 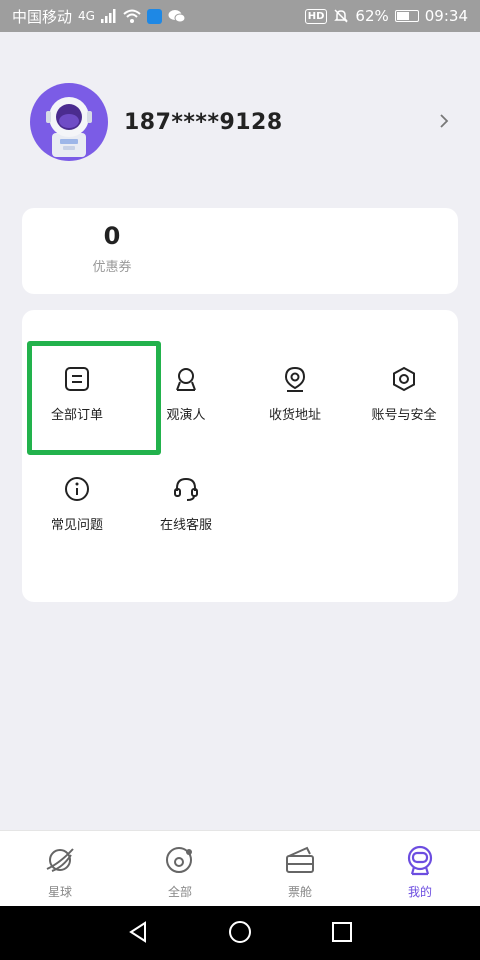 What do you see at coordinates (86, 16) in the screenshot?
I see `network-type: 4G` at bounding box center [86, 16].